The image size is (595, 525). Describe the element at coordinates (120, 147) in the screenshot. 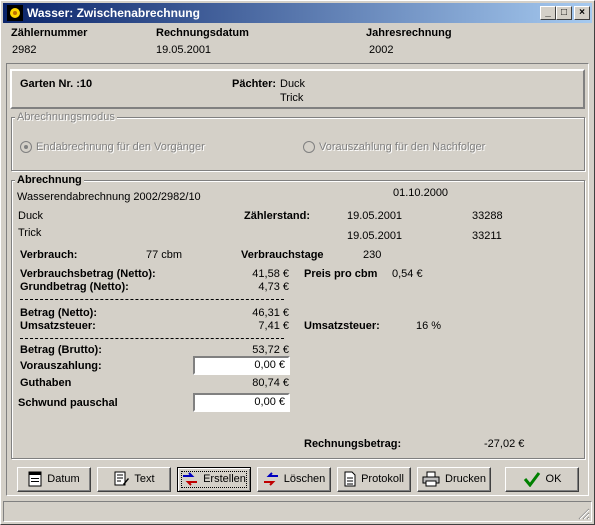

I see `radio-endabrechnung-label: Endabrechnung für den Vorgänger` at that location.